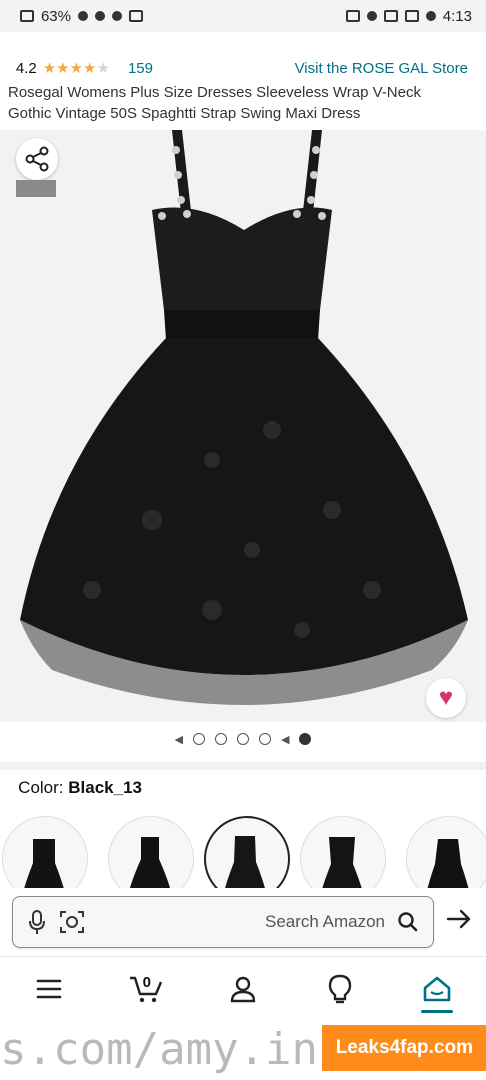  What do you see at coordinates (117, 16) in the screenshot?
I see `mute-icon` at bounding box center [117, 16].